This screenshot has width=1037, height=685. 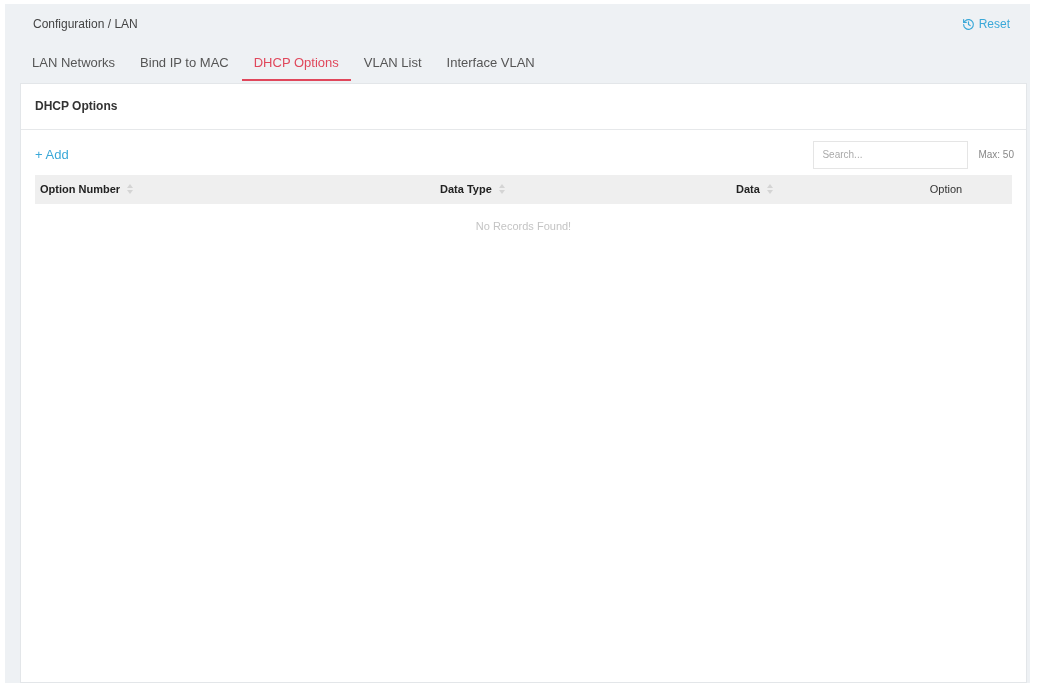 I want to click on empty-message: No Records Found!, so click(x=523, y=226).